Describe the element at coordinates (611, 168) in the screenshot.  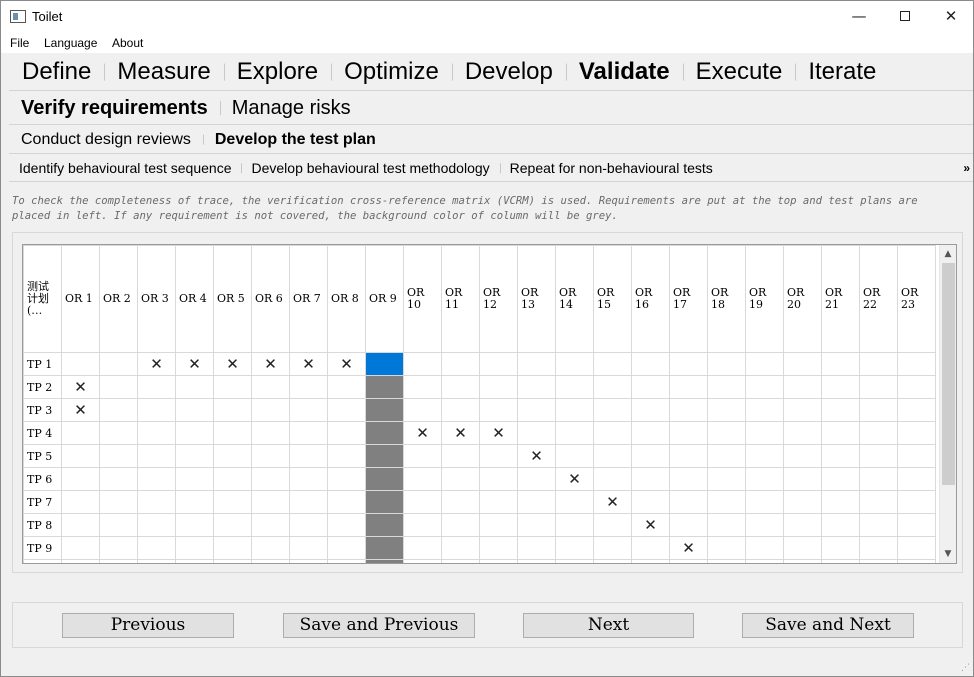
I see `tab-repeat-for-non-behavioural-tests: Repeat for non-behavioural tests` at that location.